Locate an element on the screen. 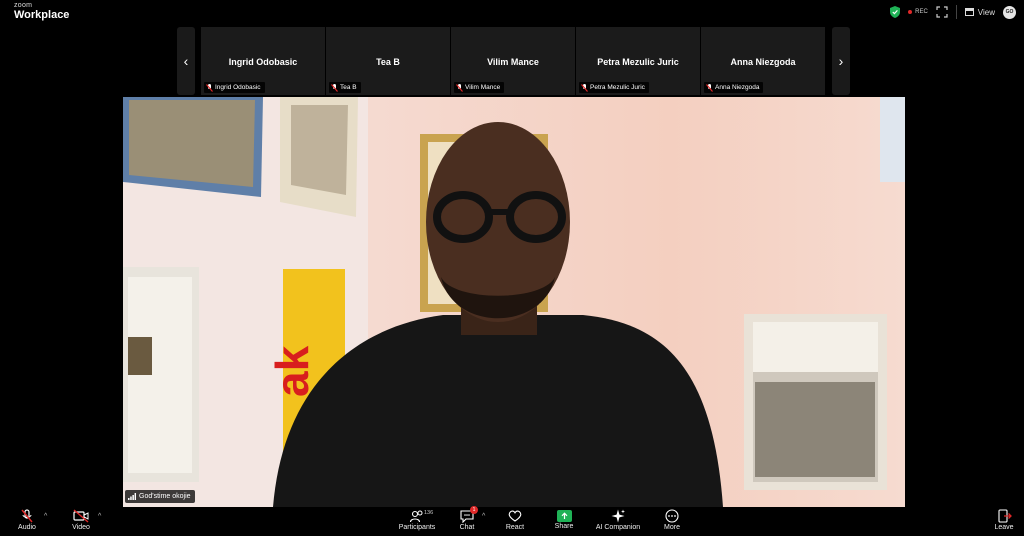  participant-tile: Tea B Tea B is located at coordinates (388, 61).